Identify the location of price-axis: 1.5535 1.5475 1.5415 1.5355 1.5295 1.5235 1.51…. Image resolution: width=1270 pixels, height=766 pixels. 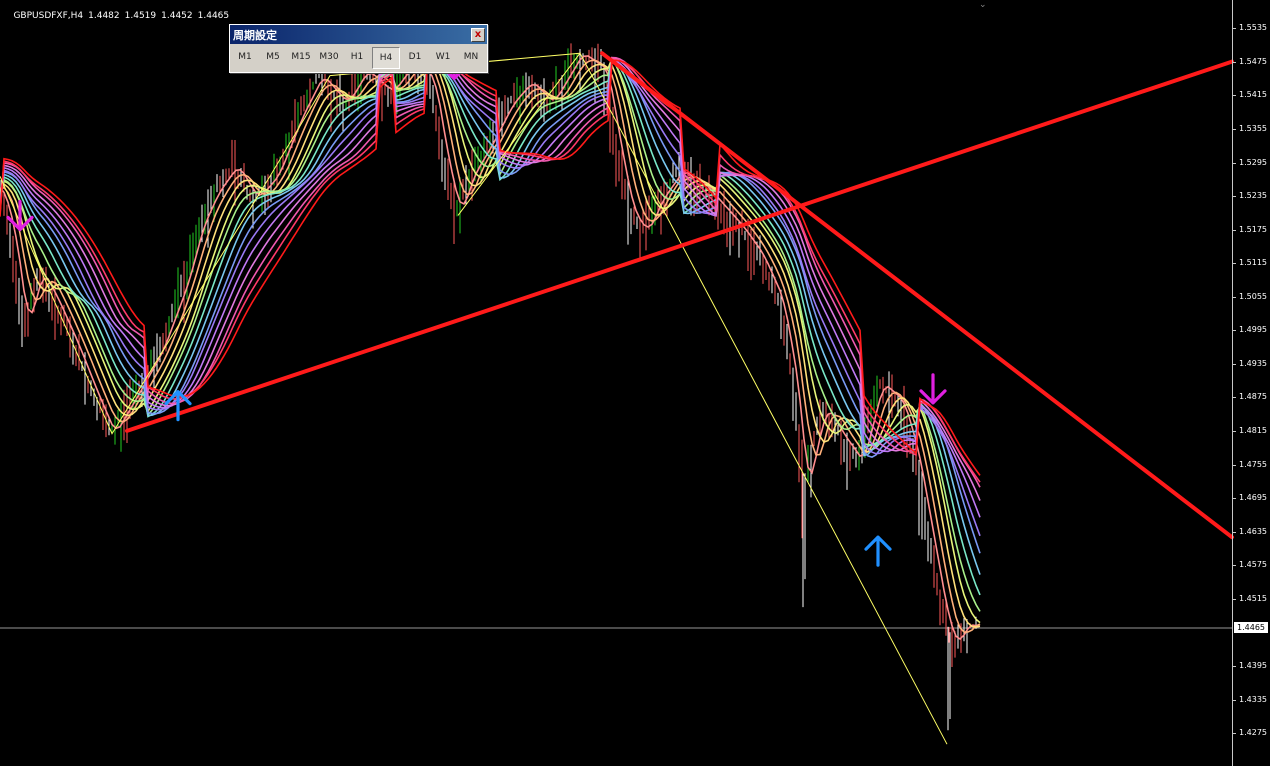
(1251, 383).